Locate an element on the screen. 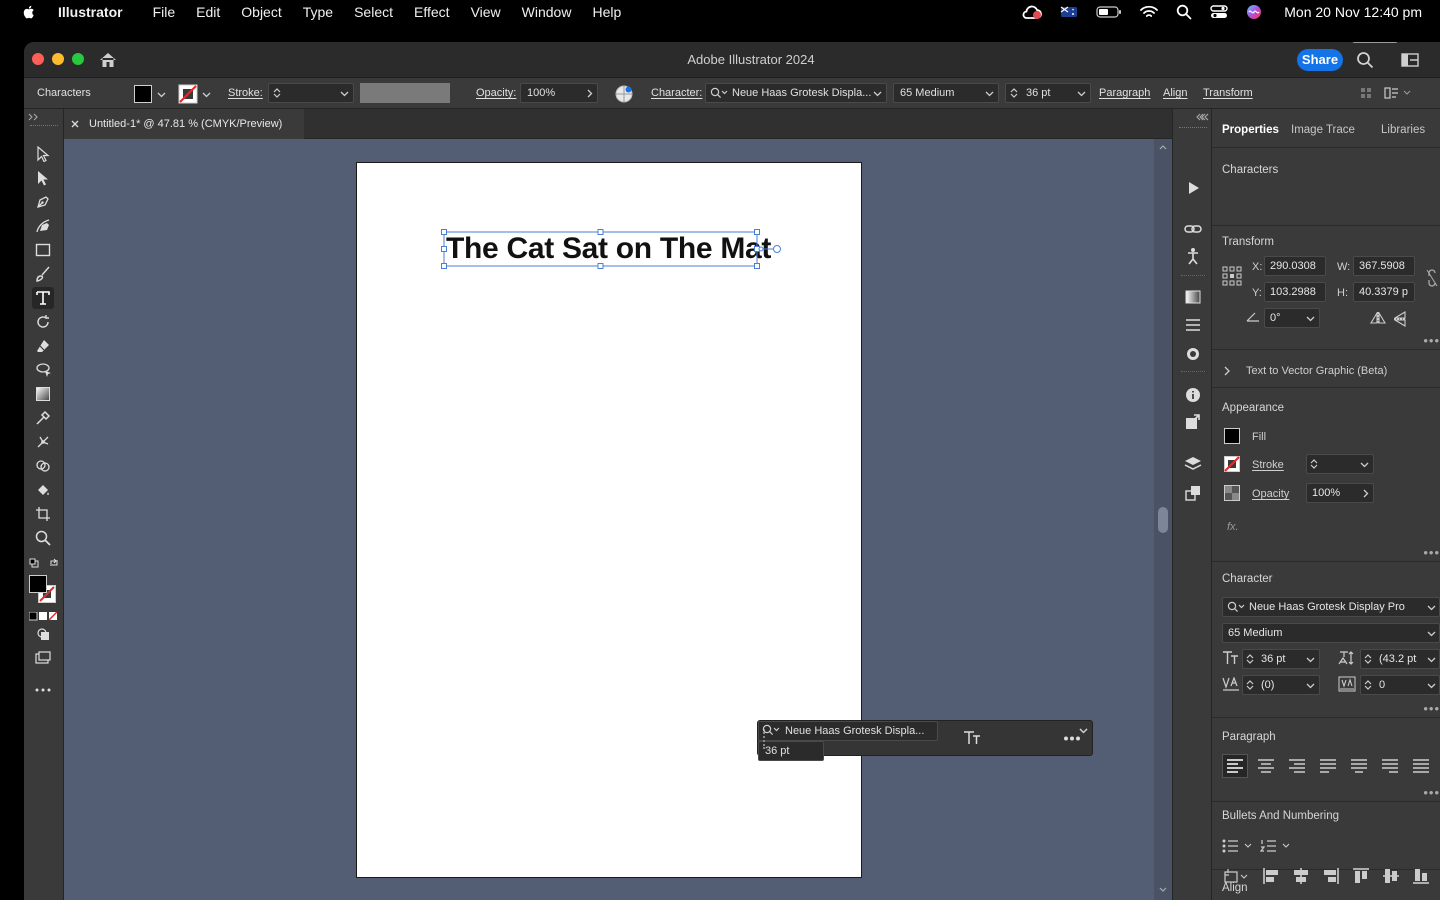 The image size is (1440, 900). paintbrush-tool is located at coordinates (43, 274).